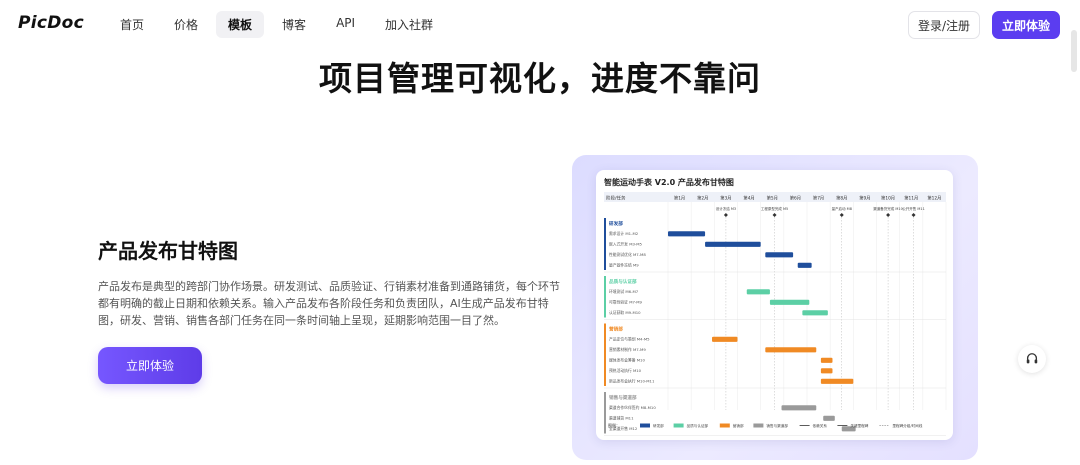  Describe the element at coordinates (726, 208) in the screenshot. I see `milestone-label: 设计冻结 M3` at that location.